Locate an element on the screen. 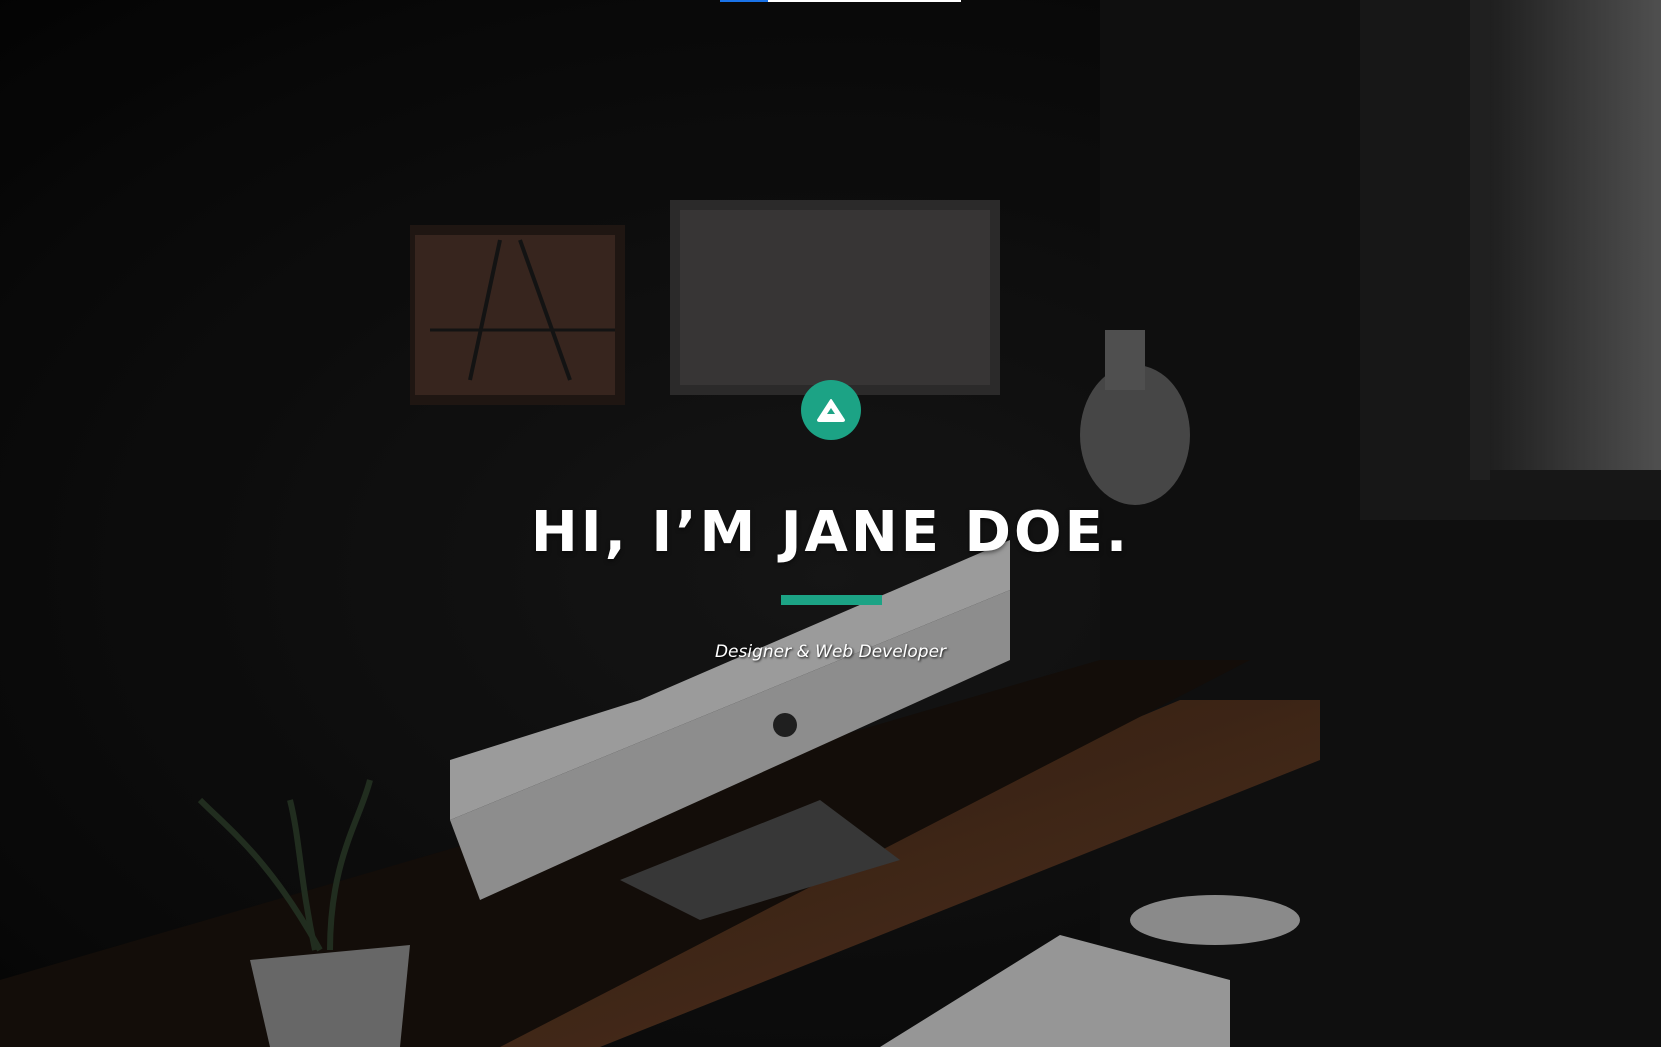  title-divider is located at coordinates (831, 600).